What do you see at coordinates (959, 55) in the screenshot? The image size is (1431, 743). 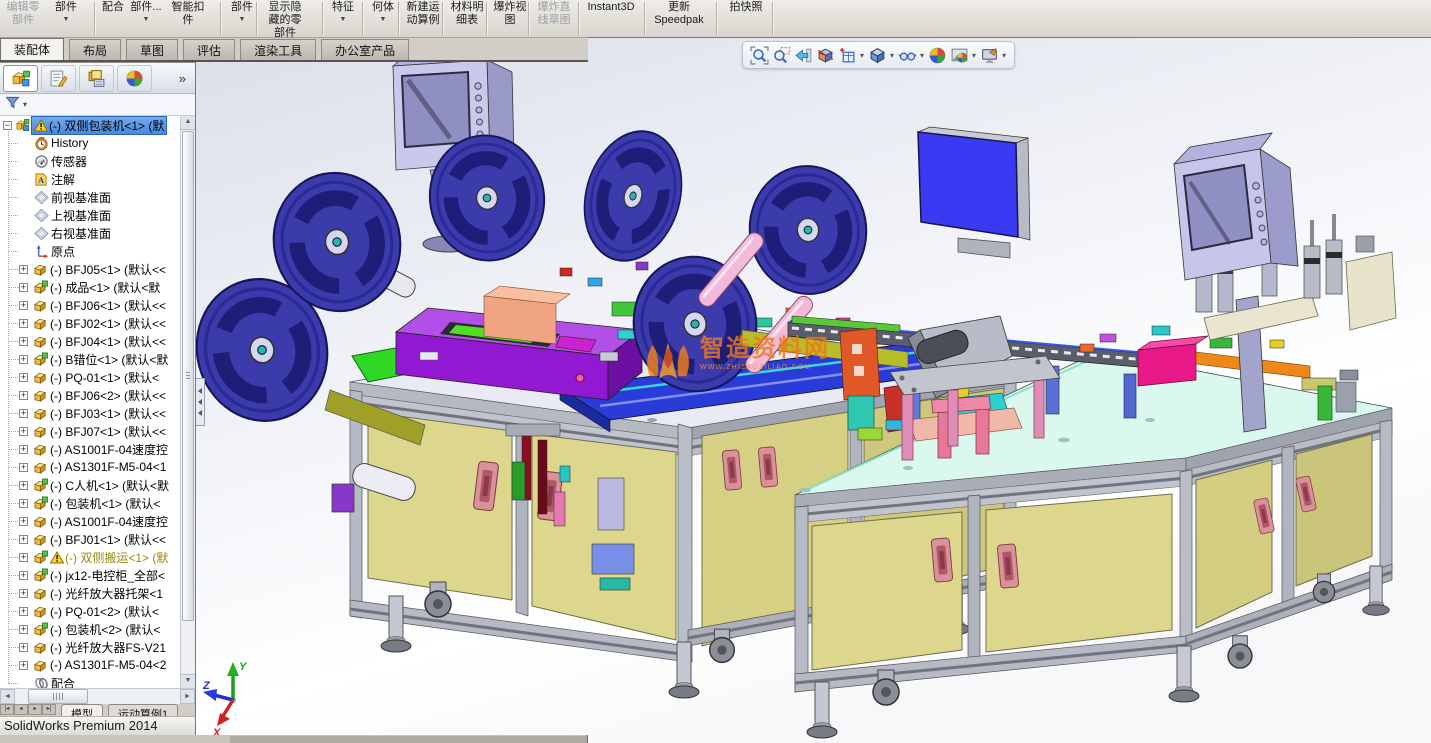 I see `apply-scene-icon` at bounding box center [959, 55].